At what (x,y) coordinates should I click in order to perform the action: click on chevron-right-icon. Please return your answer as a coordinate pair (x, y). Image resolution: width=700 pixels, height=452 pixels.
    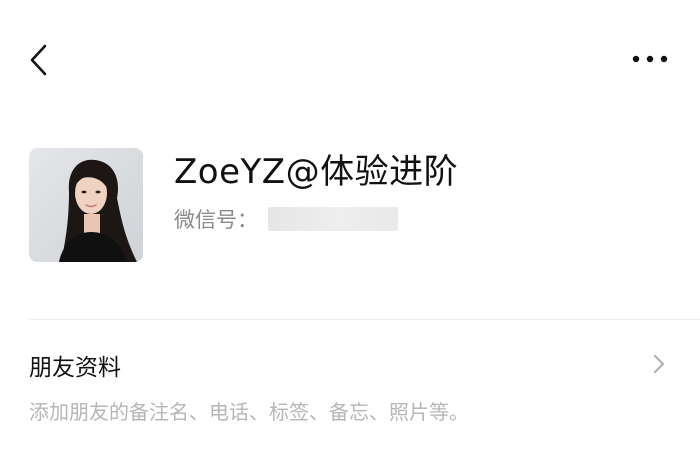
    Looking at the image, I should click on (659, 364).